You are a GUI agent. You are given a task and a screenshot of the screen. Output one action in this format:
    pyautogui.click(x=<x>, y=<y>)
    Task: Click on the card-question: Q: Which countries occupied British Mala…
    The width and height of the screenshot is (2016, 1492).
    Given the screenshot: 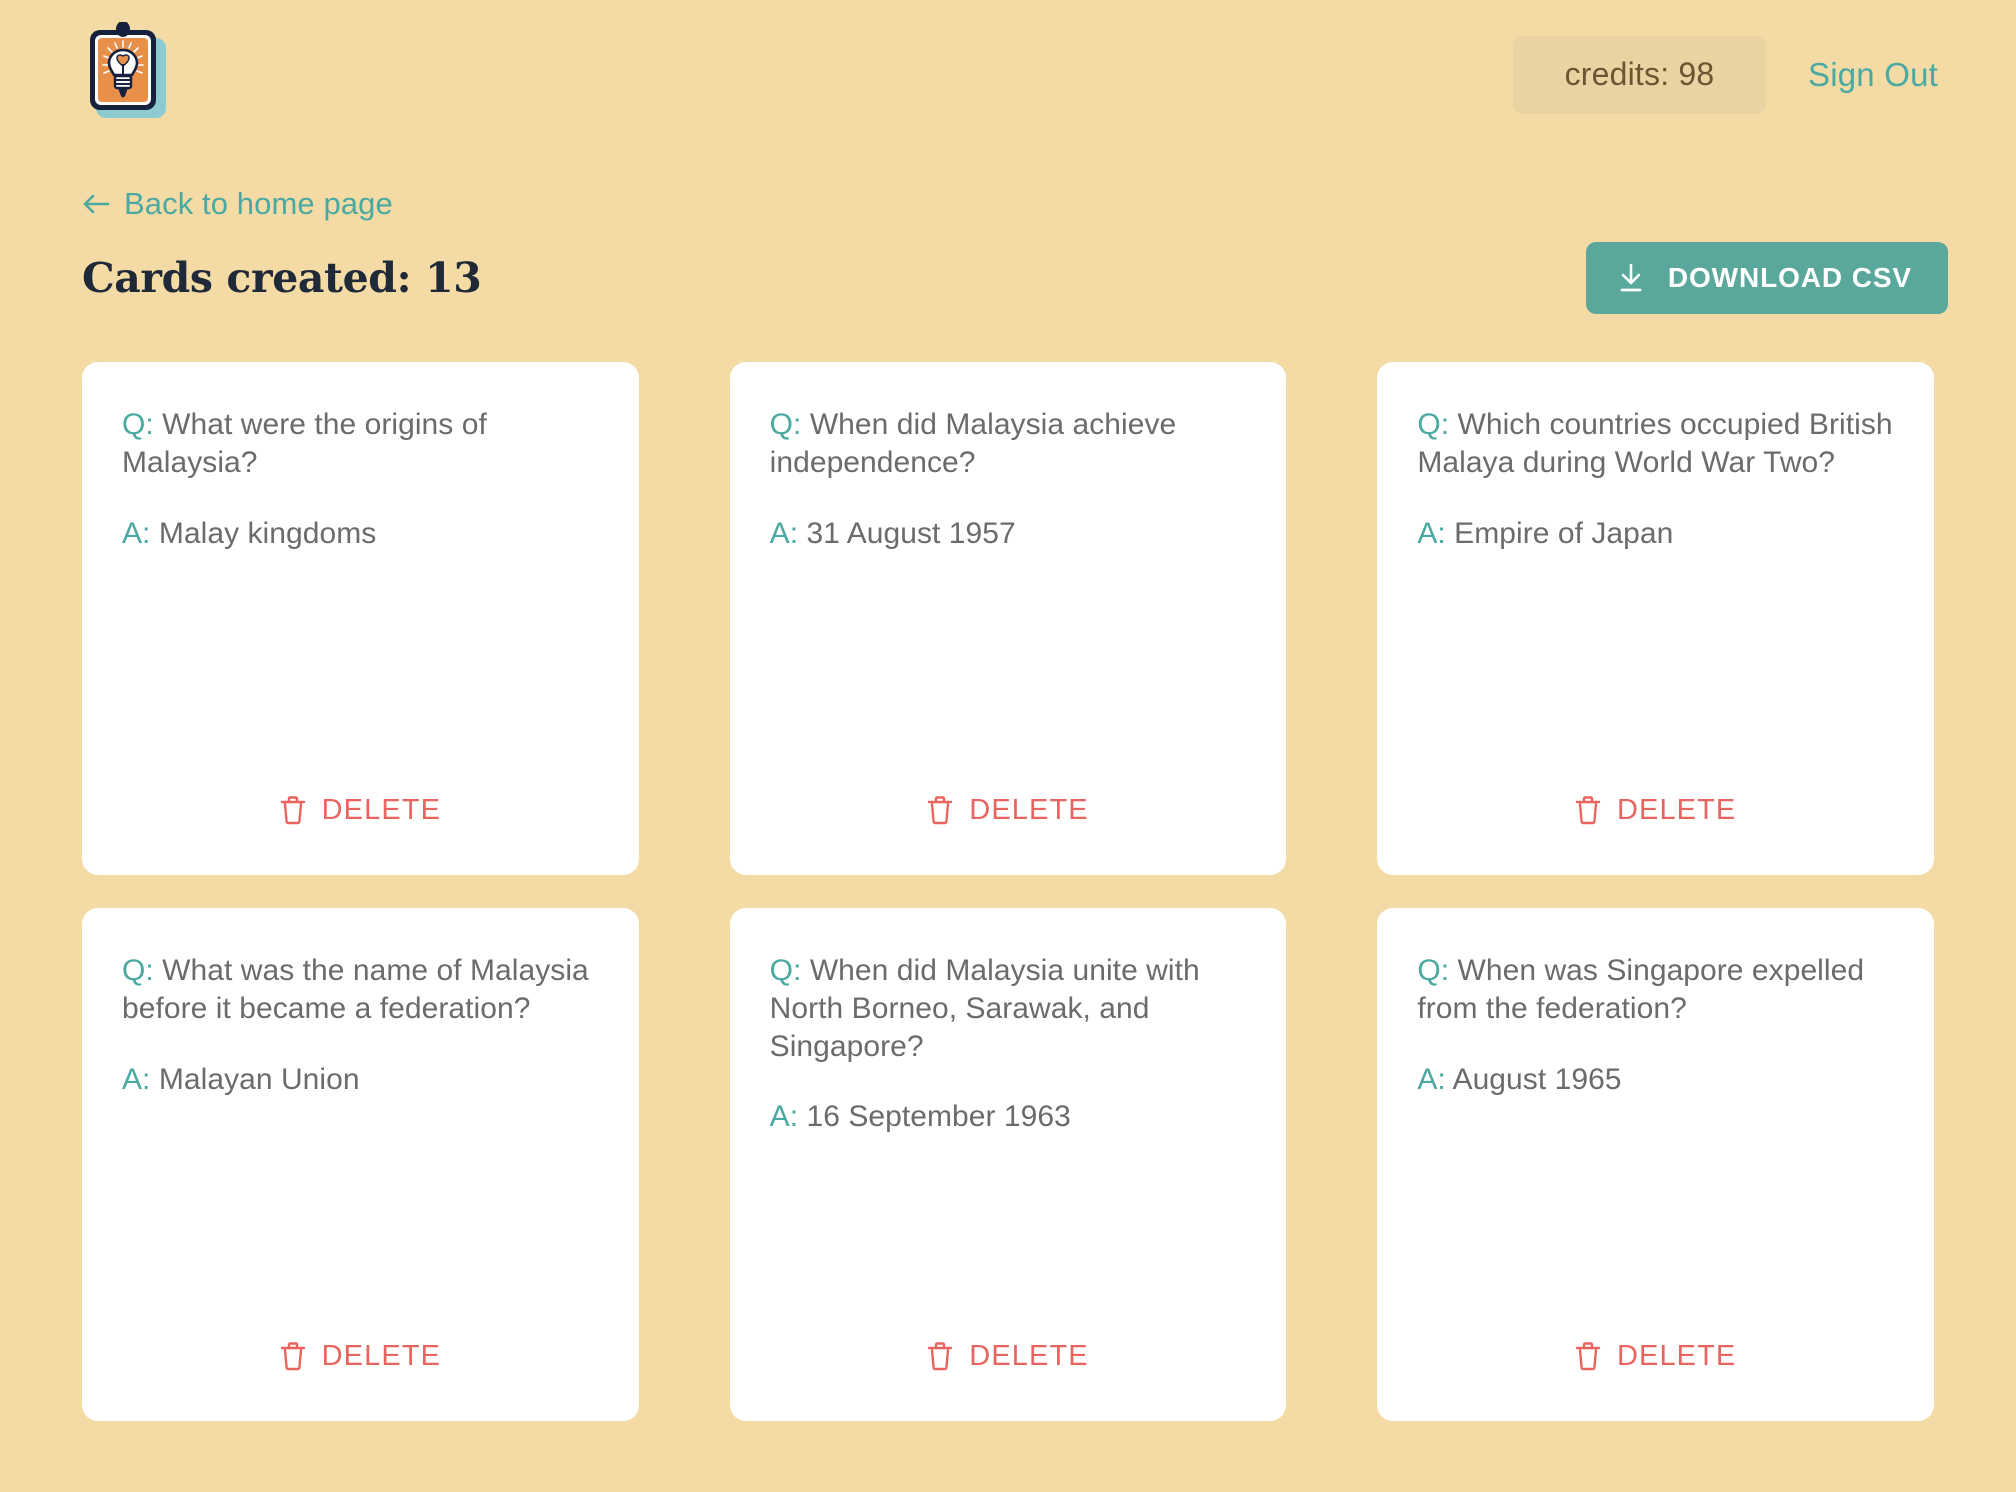 What is the action you would take?
    pyautogui.click(x=1655, y=444)
    